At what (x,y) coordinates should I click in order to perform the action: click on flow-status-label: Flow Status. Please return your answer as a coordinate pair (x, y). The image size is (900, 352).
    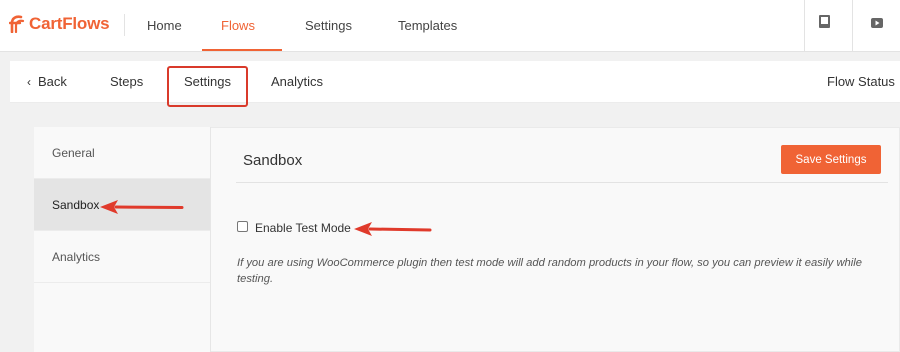
    Looking at the image, I should click on (861, 82).